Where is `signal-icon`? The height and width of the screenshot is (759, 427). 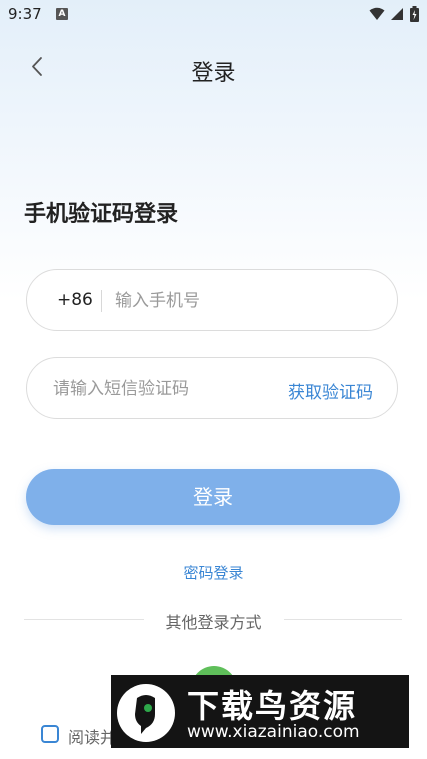 signal-icon is located at coordinates (397, 14).